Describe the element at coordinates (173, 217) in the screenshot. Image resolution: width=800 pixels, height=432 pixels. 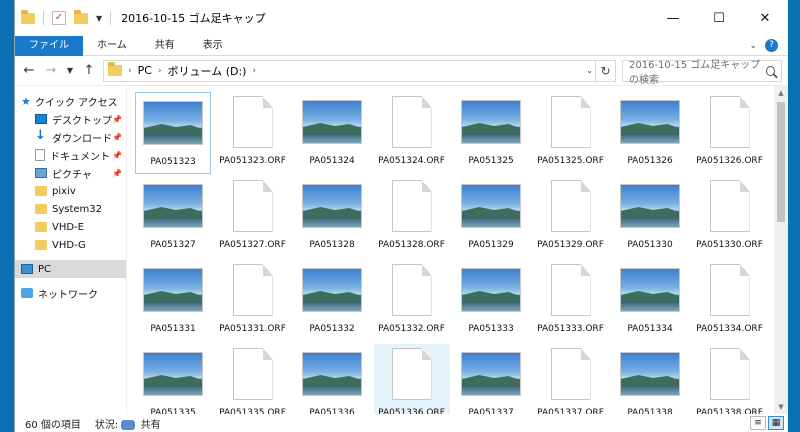
I see `file-item: PA051327` at that location.